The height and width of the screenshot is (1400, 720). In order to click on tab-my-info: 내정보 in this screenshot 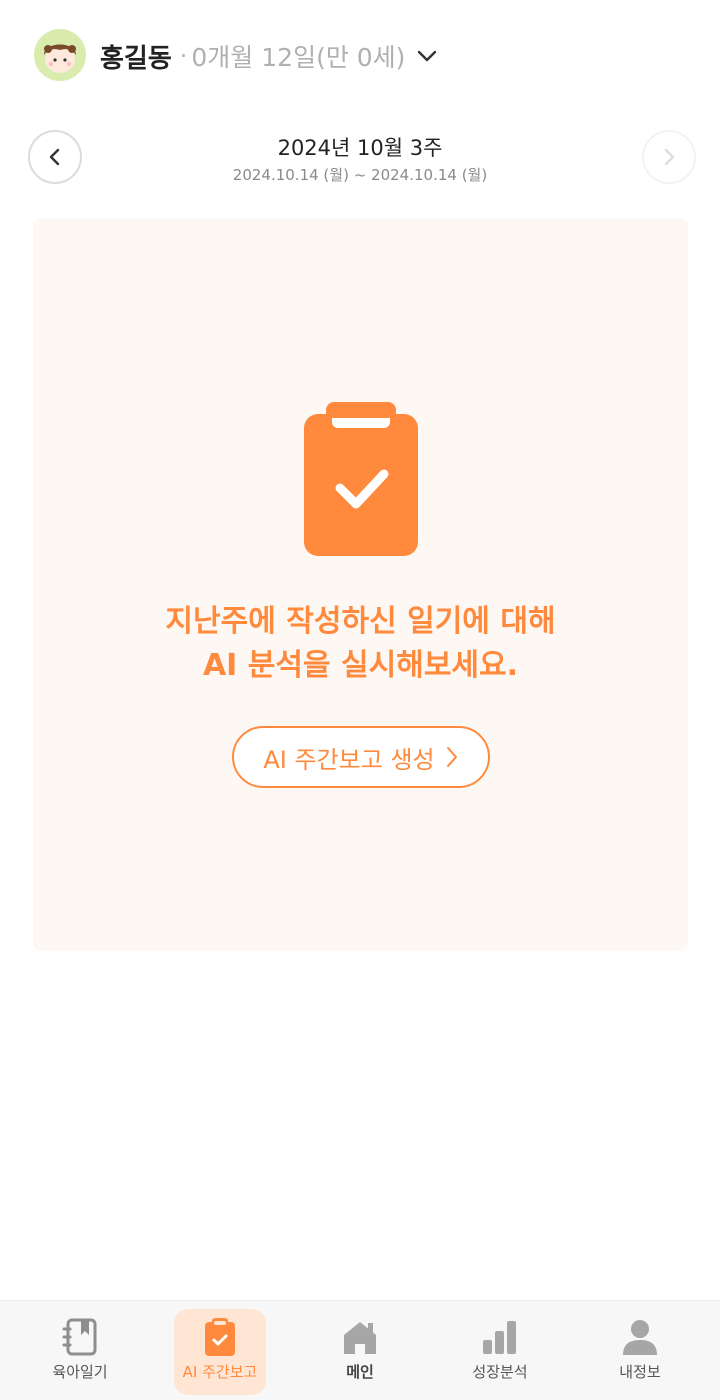, I will do `click(640, 1352)`.